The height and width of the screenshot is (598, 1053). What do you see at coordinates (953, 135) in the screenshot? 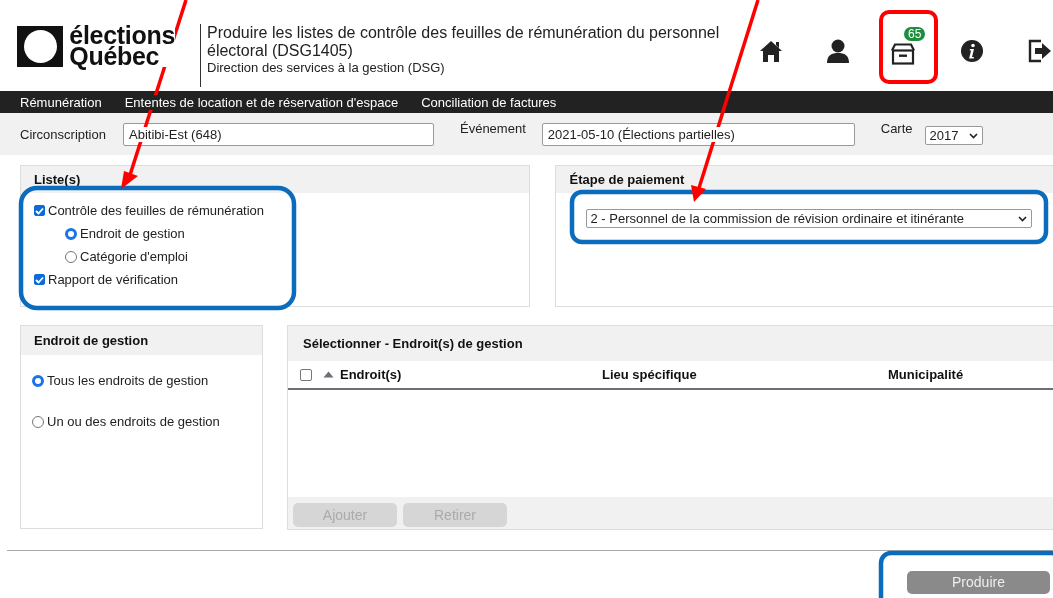
I see `dropdown: 2017` at bounding box center [953, 135].